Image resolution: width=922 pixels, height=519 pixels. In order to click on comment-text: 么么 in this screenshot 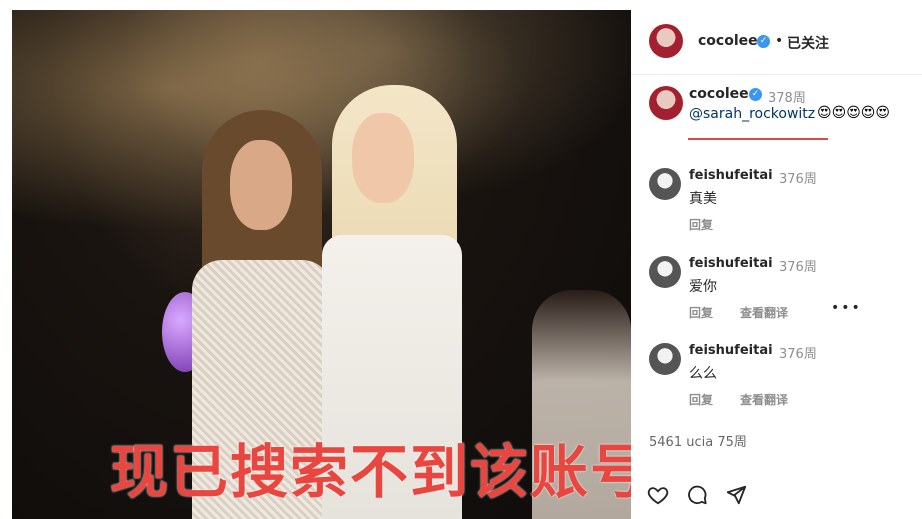, I will do `click(703, 374)`.